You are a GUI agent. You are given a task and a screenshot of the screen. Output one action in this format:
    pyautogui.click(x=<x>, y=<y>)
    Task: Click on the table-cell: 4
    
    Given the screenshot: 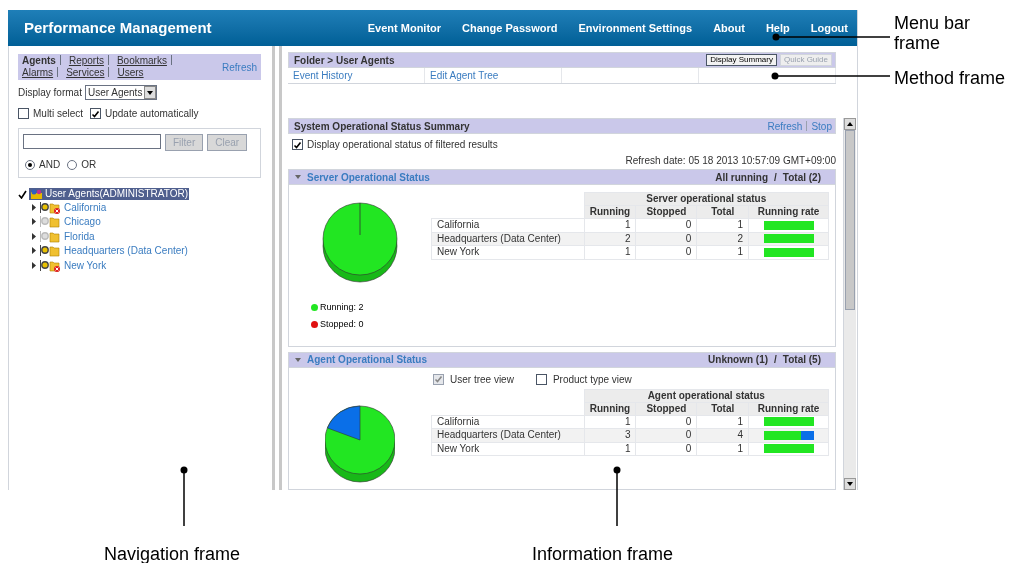 What is the action you would take?
    pyautogui.click(x=722, y=435)
    